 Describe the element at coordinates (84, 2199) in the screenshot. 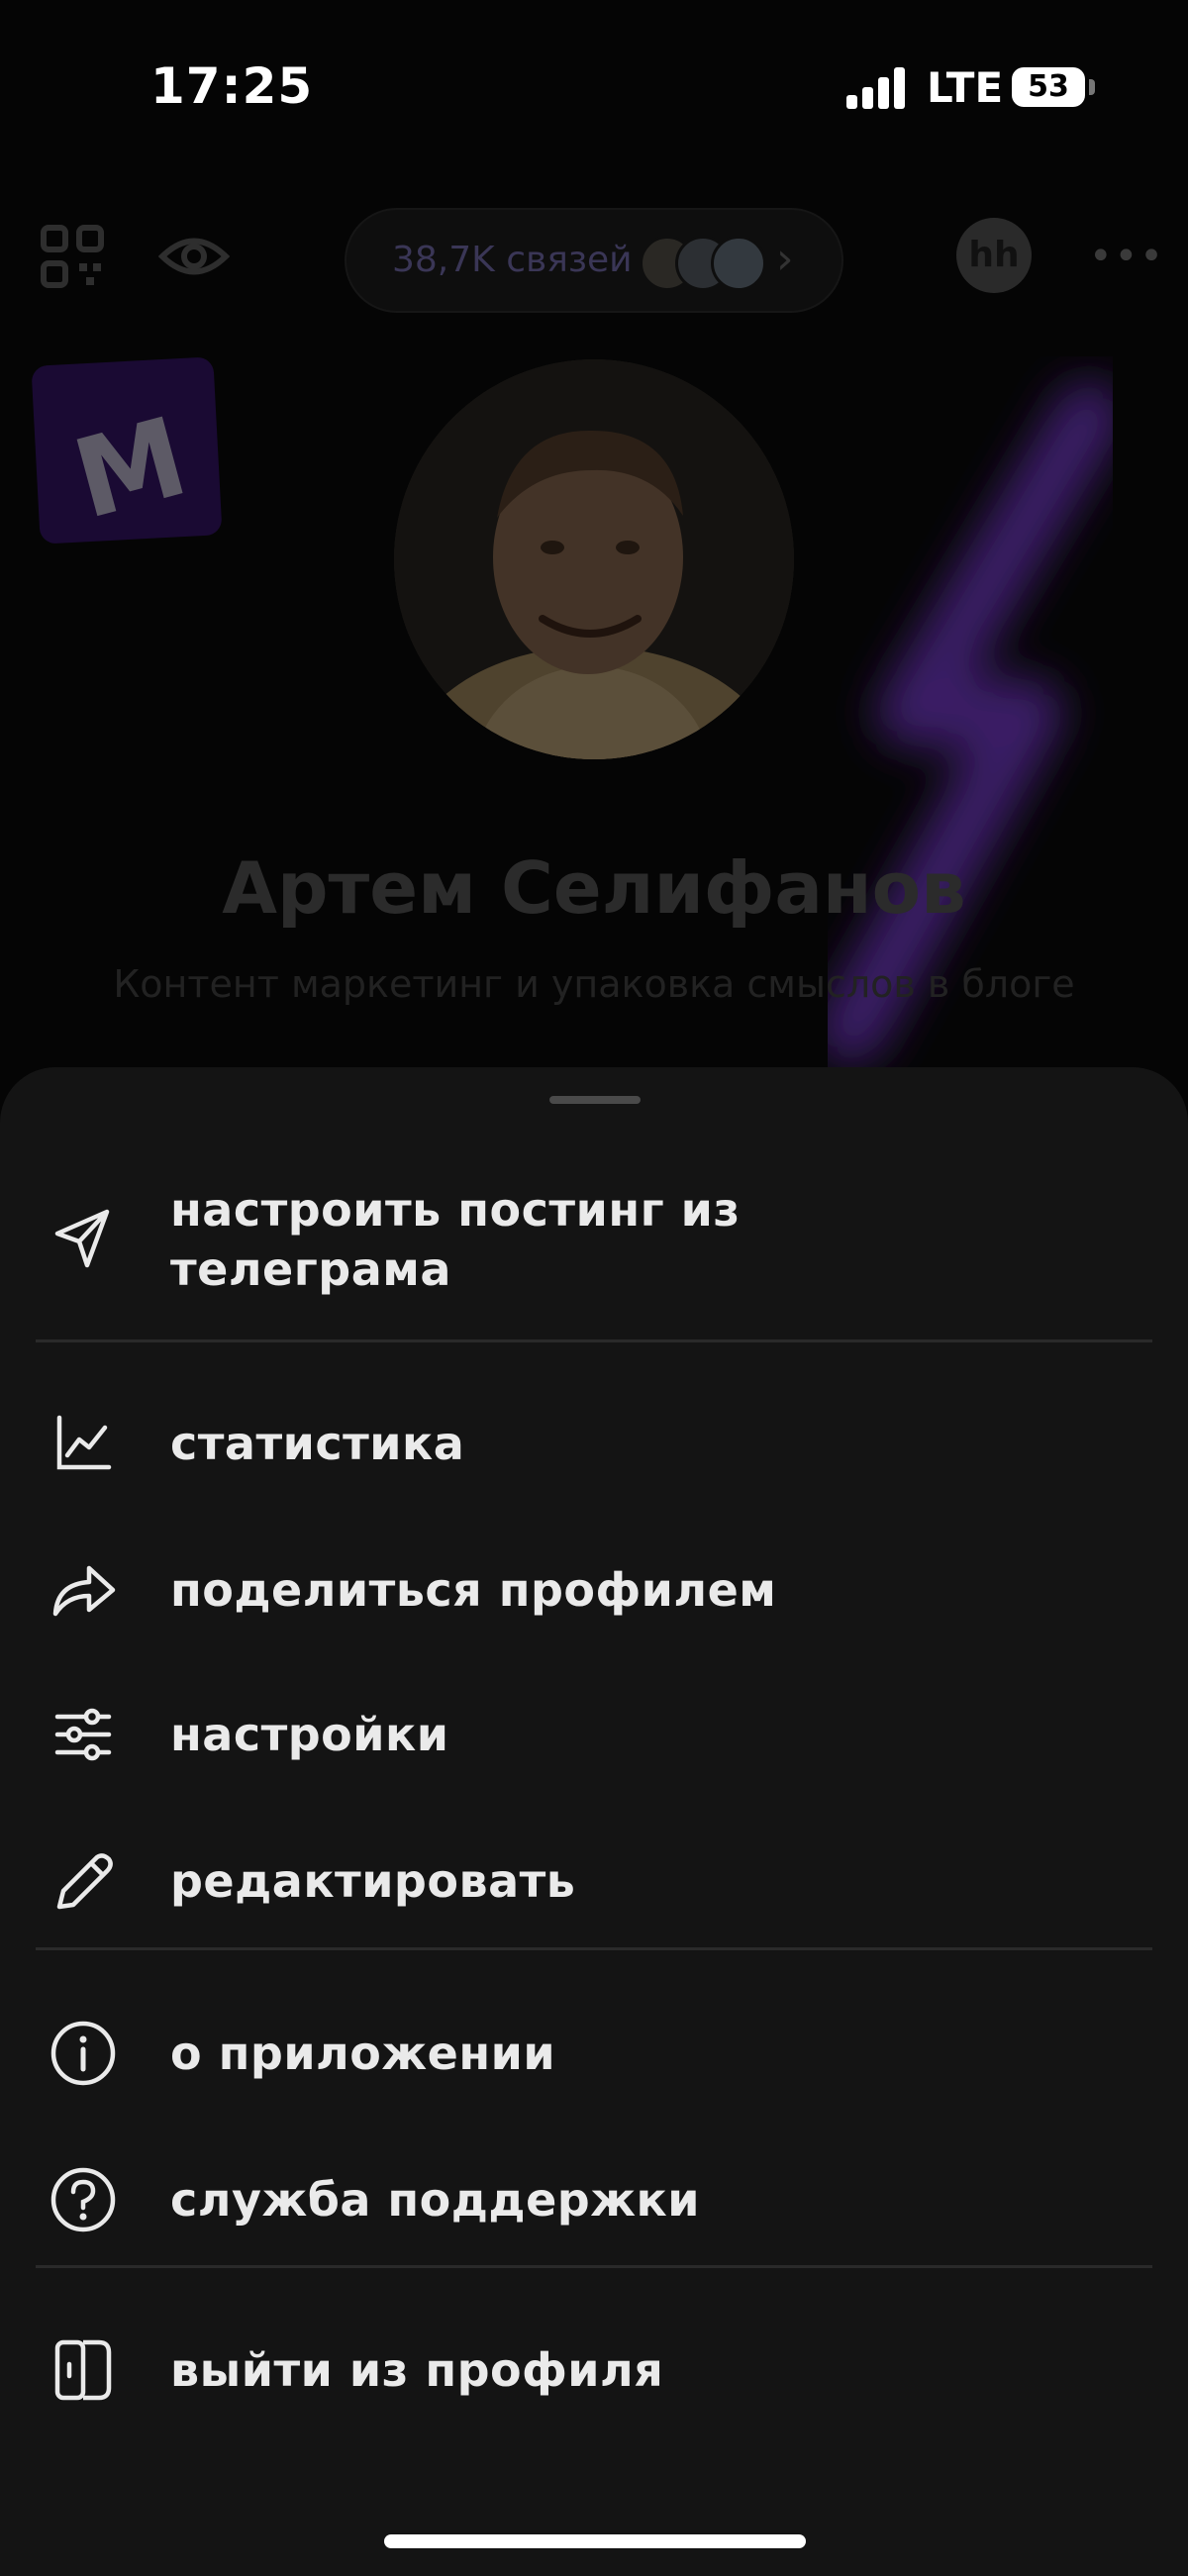

I see `help-icon` at that location.